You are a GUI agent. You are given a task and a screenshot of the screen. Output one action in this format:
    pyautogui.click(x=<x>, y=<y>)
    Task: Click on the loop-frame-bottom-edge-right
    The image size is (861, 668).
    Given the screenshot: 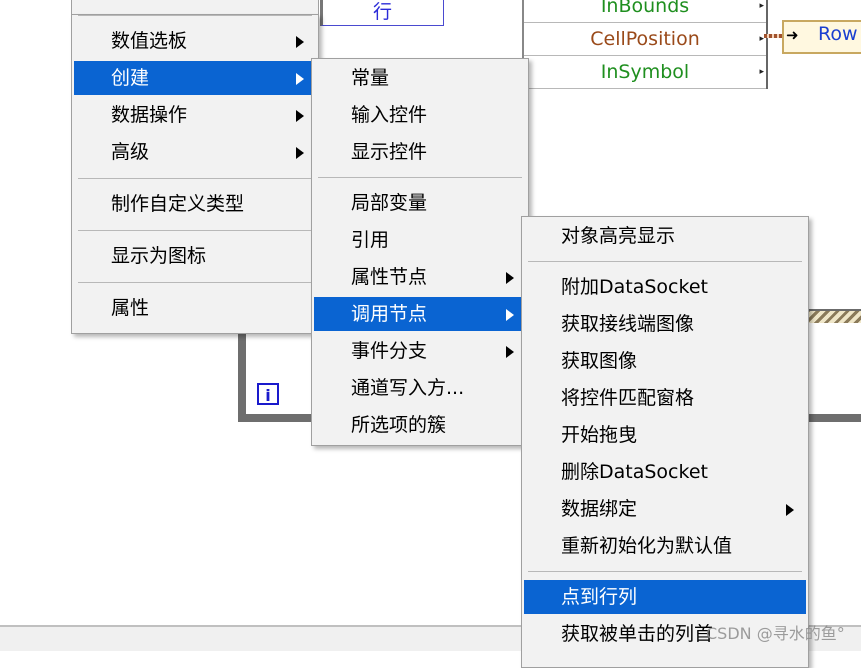 What is the action you would take?
    pyautogui.click(x=830, y=418)
    